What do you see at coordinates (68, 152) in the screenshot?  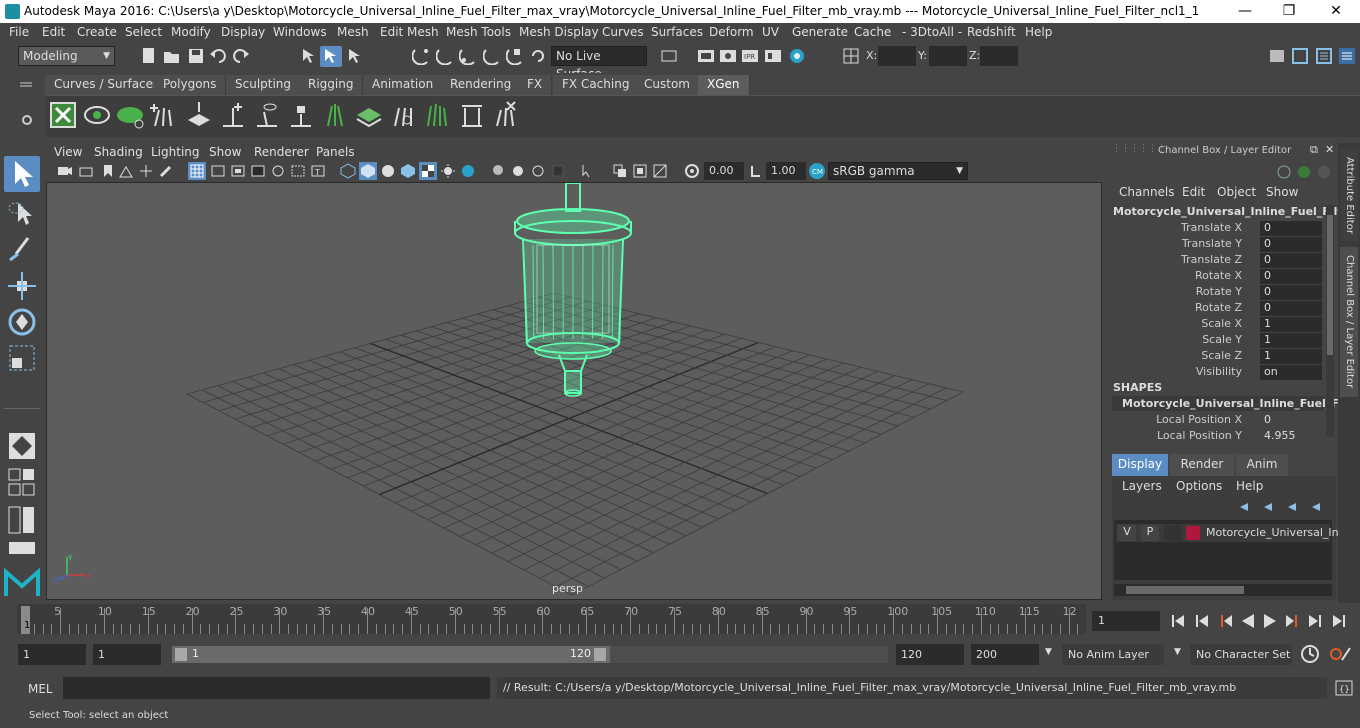 I see `viewport-menu-view: View` at bounding box center [68, 152].